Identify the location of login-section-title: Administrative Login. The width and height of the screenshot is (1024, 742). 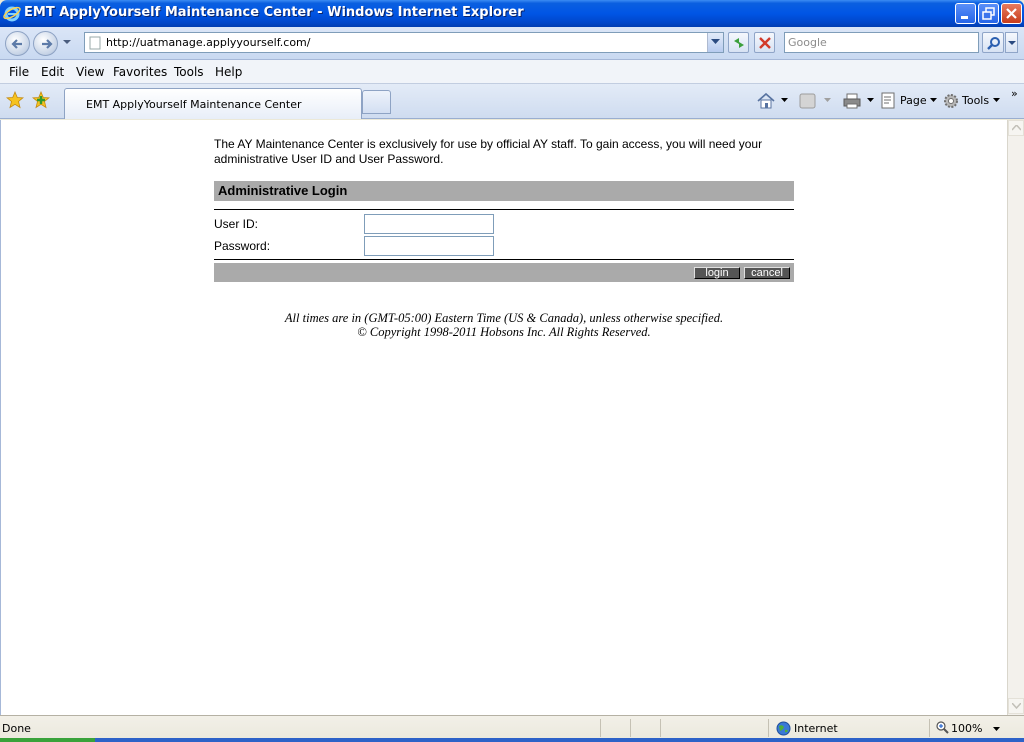
(283, 190).